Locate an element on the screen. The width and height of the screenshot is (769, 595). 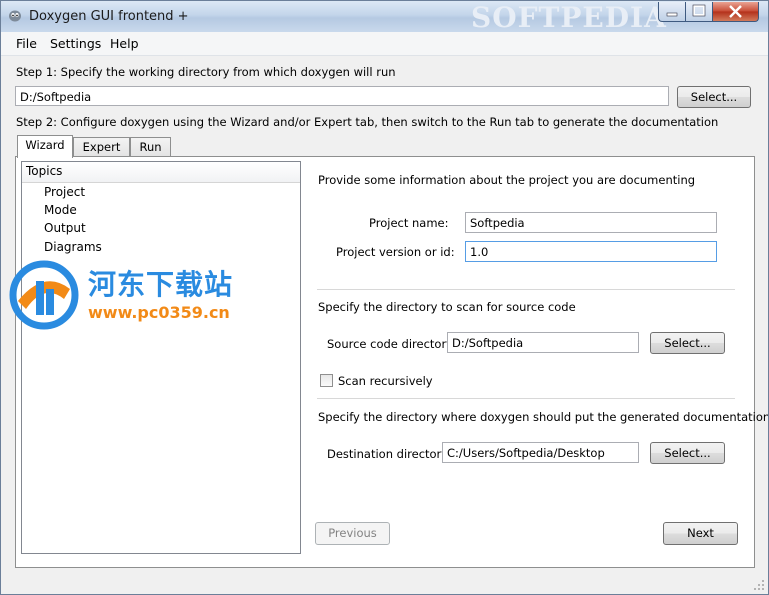
site-name: 河东下载站 is located at coordinates (161, 284).